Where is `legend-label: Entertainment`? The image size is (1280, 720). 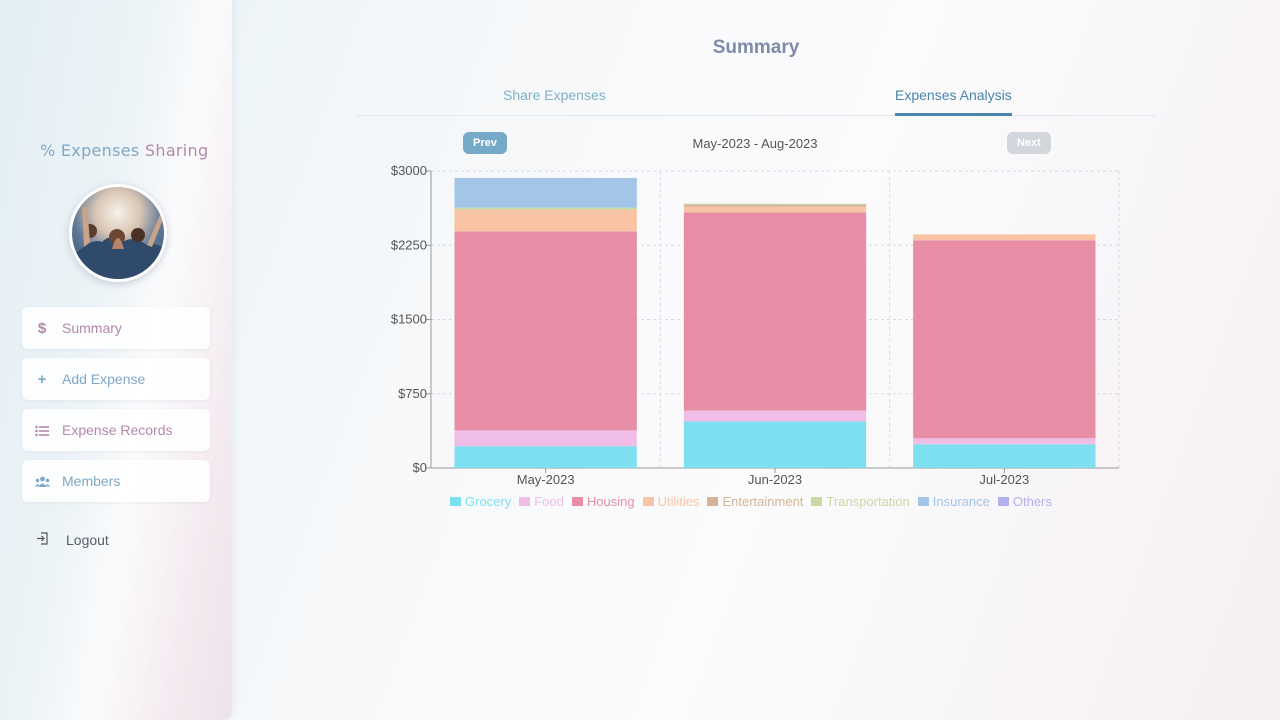
legend-label: Entertainment is located at coordinates (763, 501).